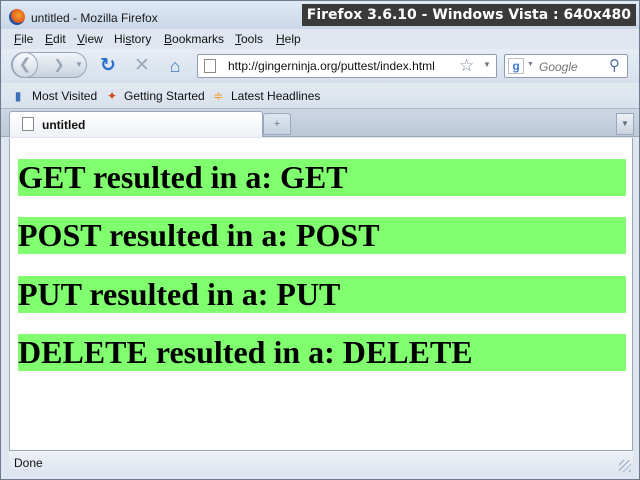 This screenshot has width=640, height=480. I want to click on result-get: GET resulted in a: GET, so click(322, 177).